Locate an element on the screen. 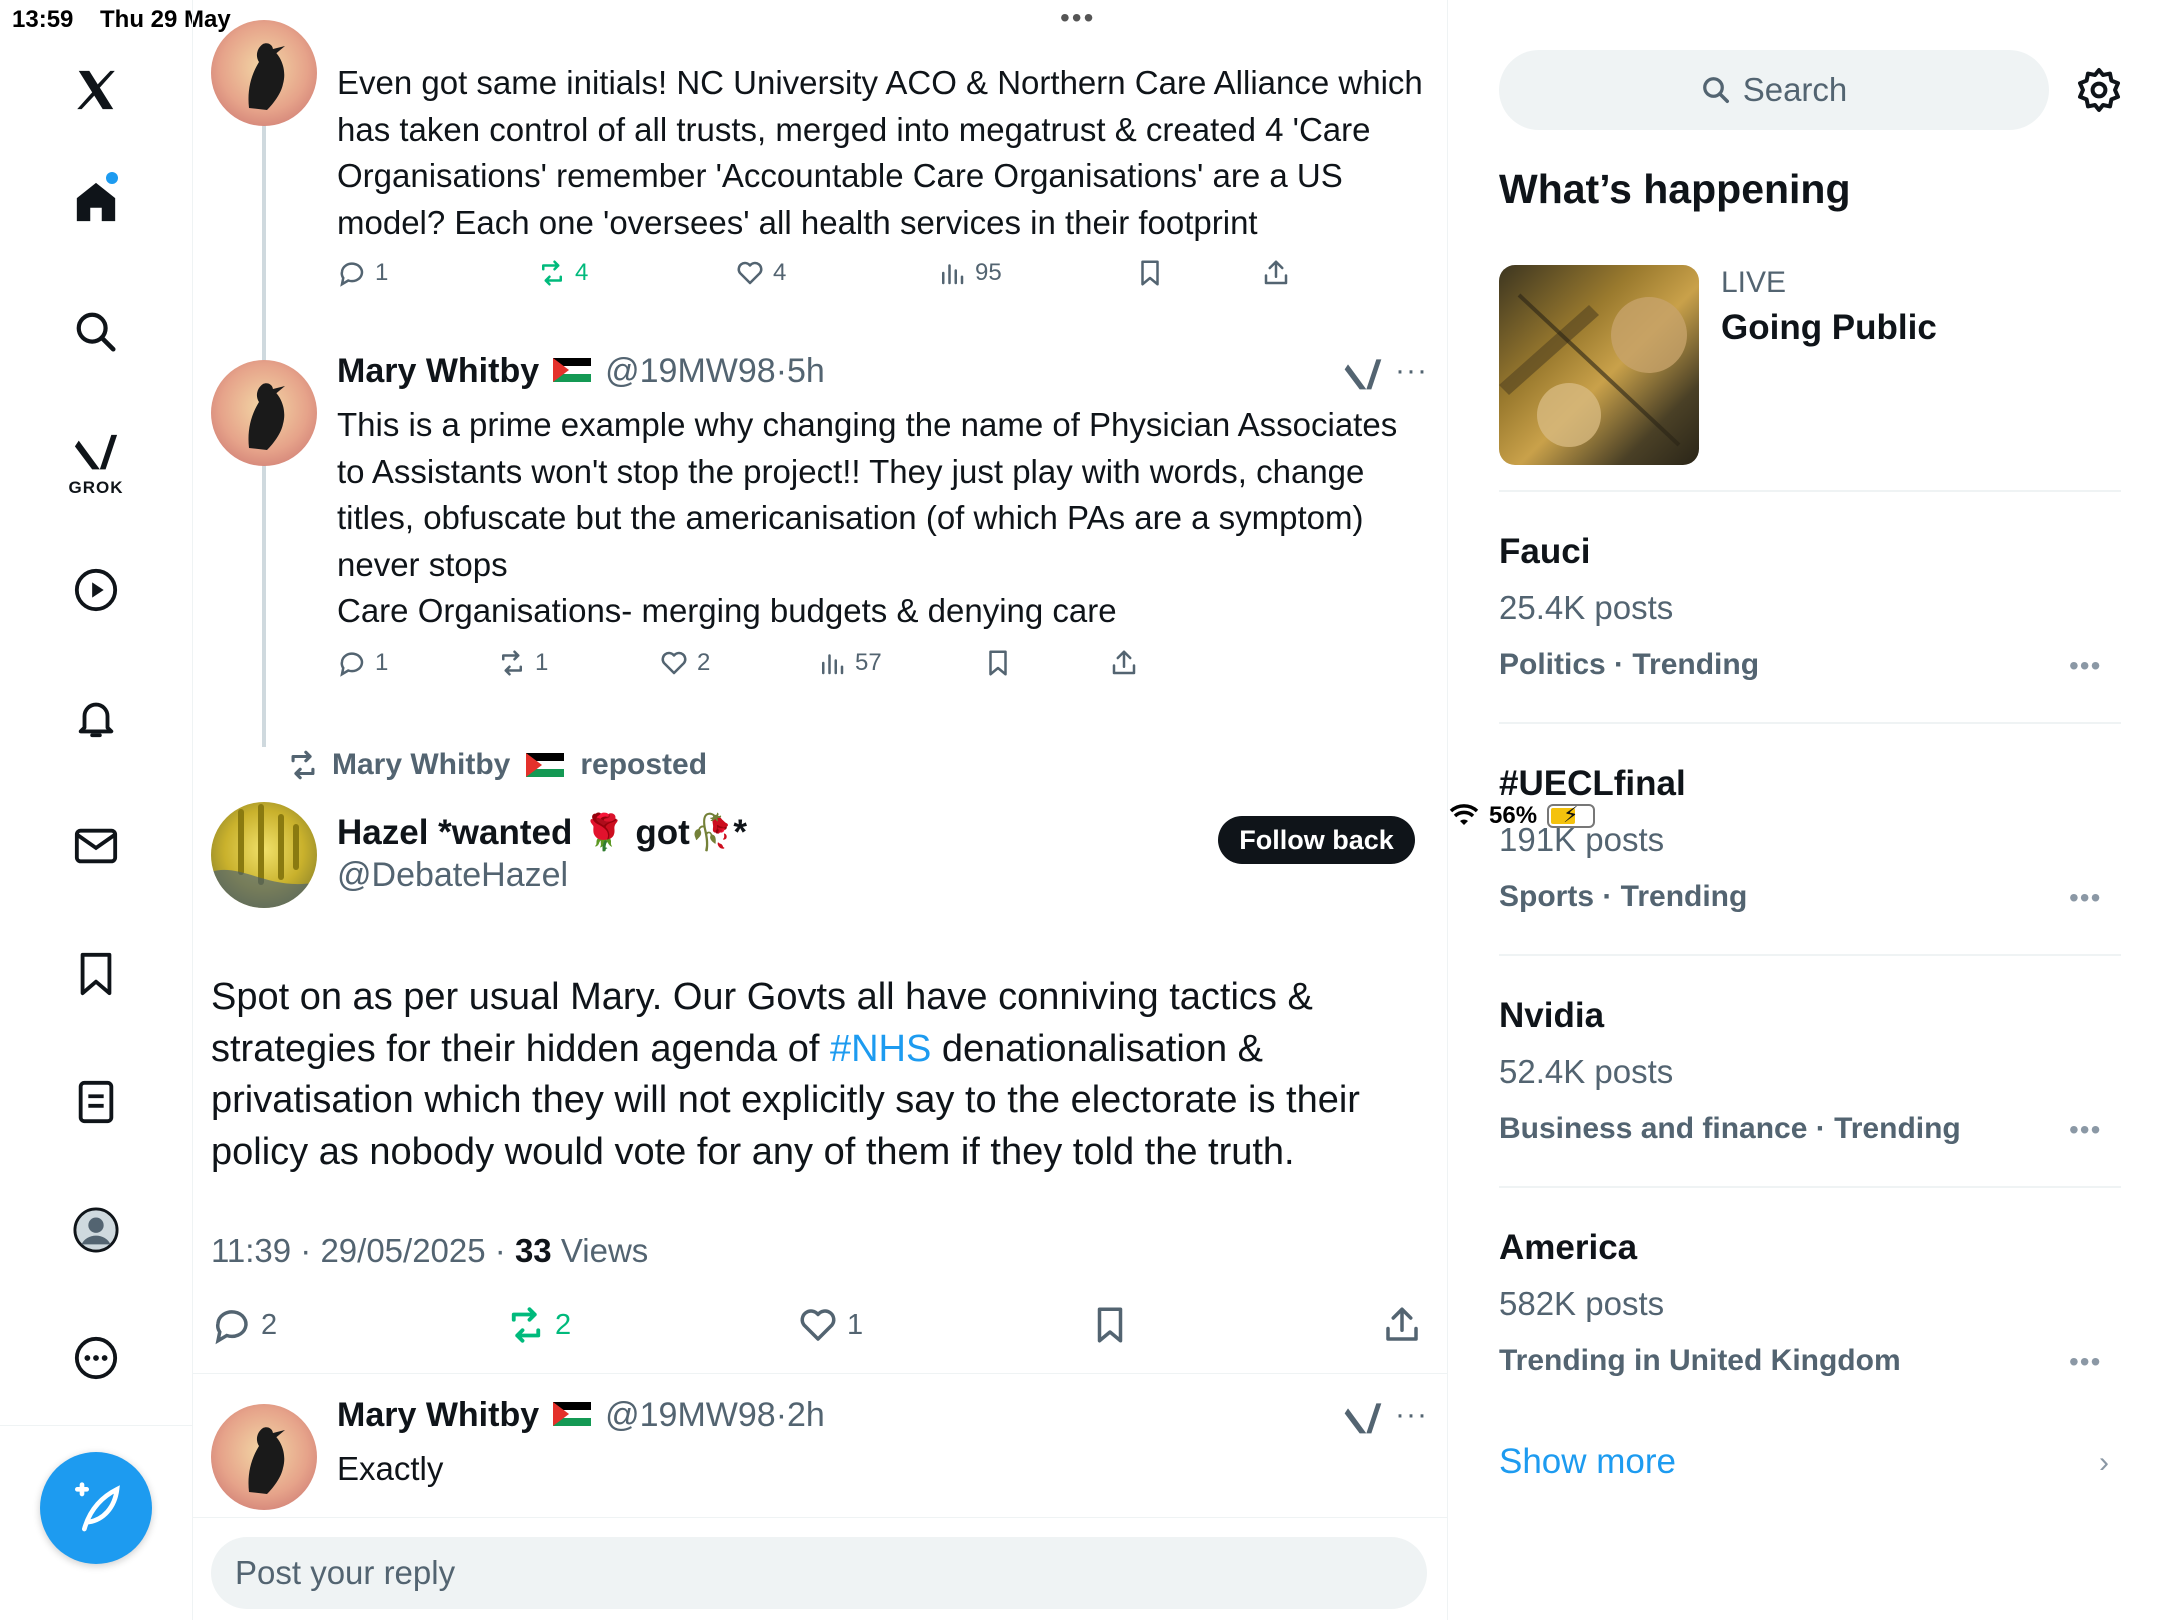 Image resolution: width=2160 pixels, height=1620 pixels. lists-icon is located at coordinates (96, 1102).